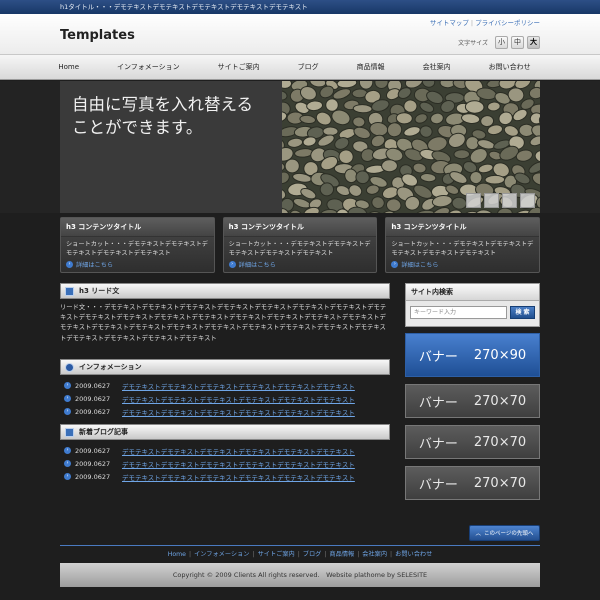 The height and width of the screenshot is (600, 600). Describe the element at coordinates (312, 554) in the screenshot. I see `footer-link-blog: ブログ` at that location.